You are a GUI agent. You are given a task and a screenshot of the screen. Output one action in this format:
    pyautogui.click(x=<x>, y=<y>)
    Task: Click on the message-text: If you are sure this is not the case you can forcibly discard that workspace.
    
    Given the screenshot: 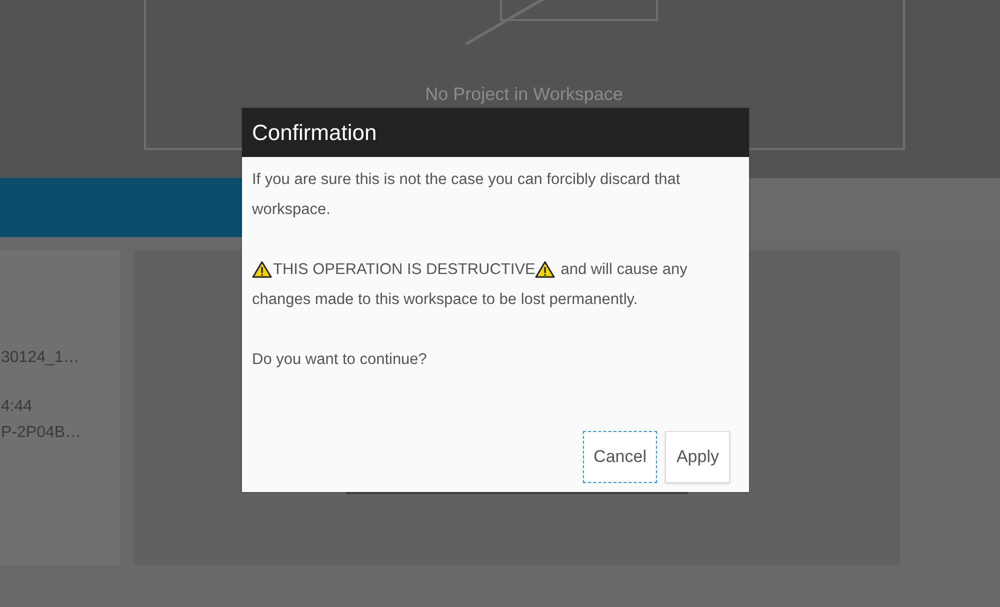 What is the action you would take?
    pyautogui.click(x=467, y=195)
    